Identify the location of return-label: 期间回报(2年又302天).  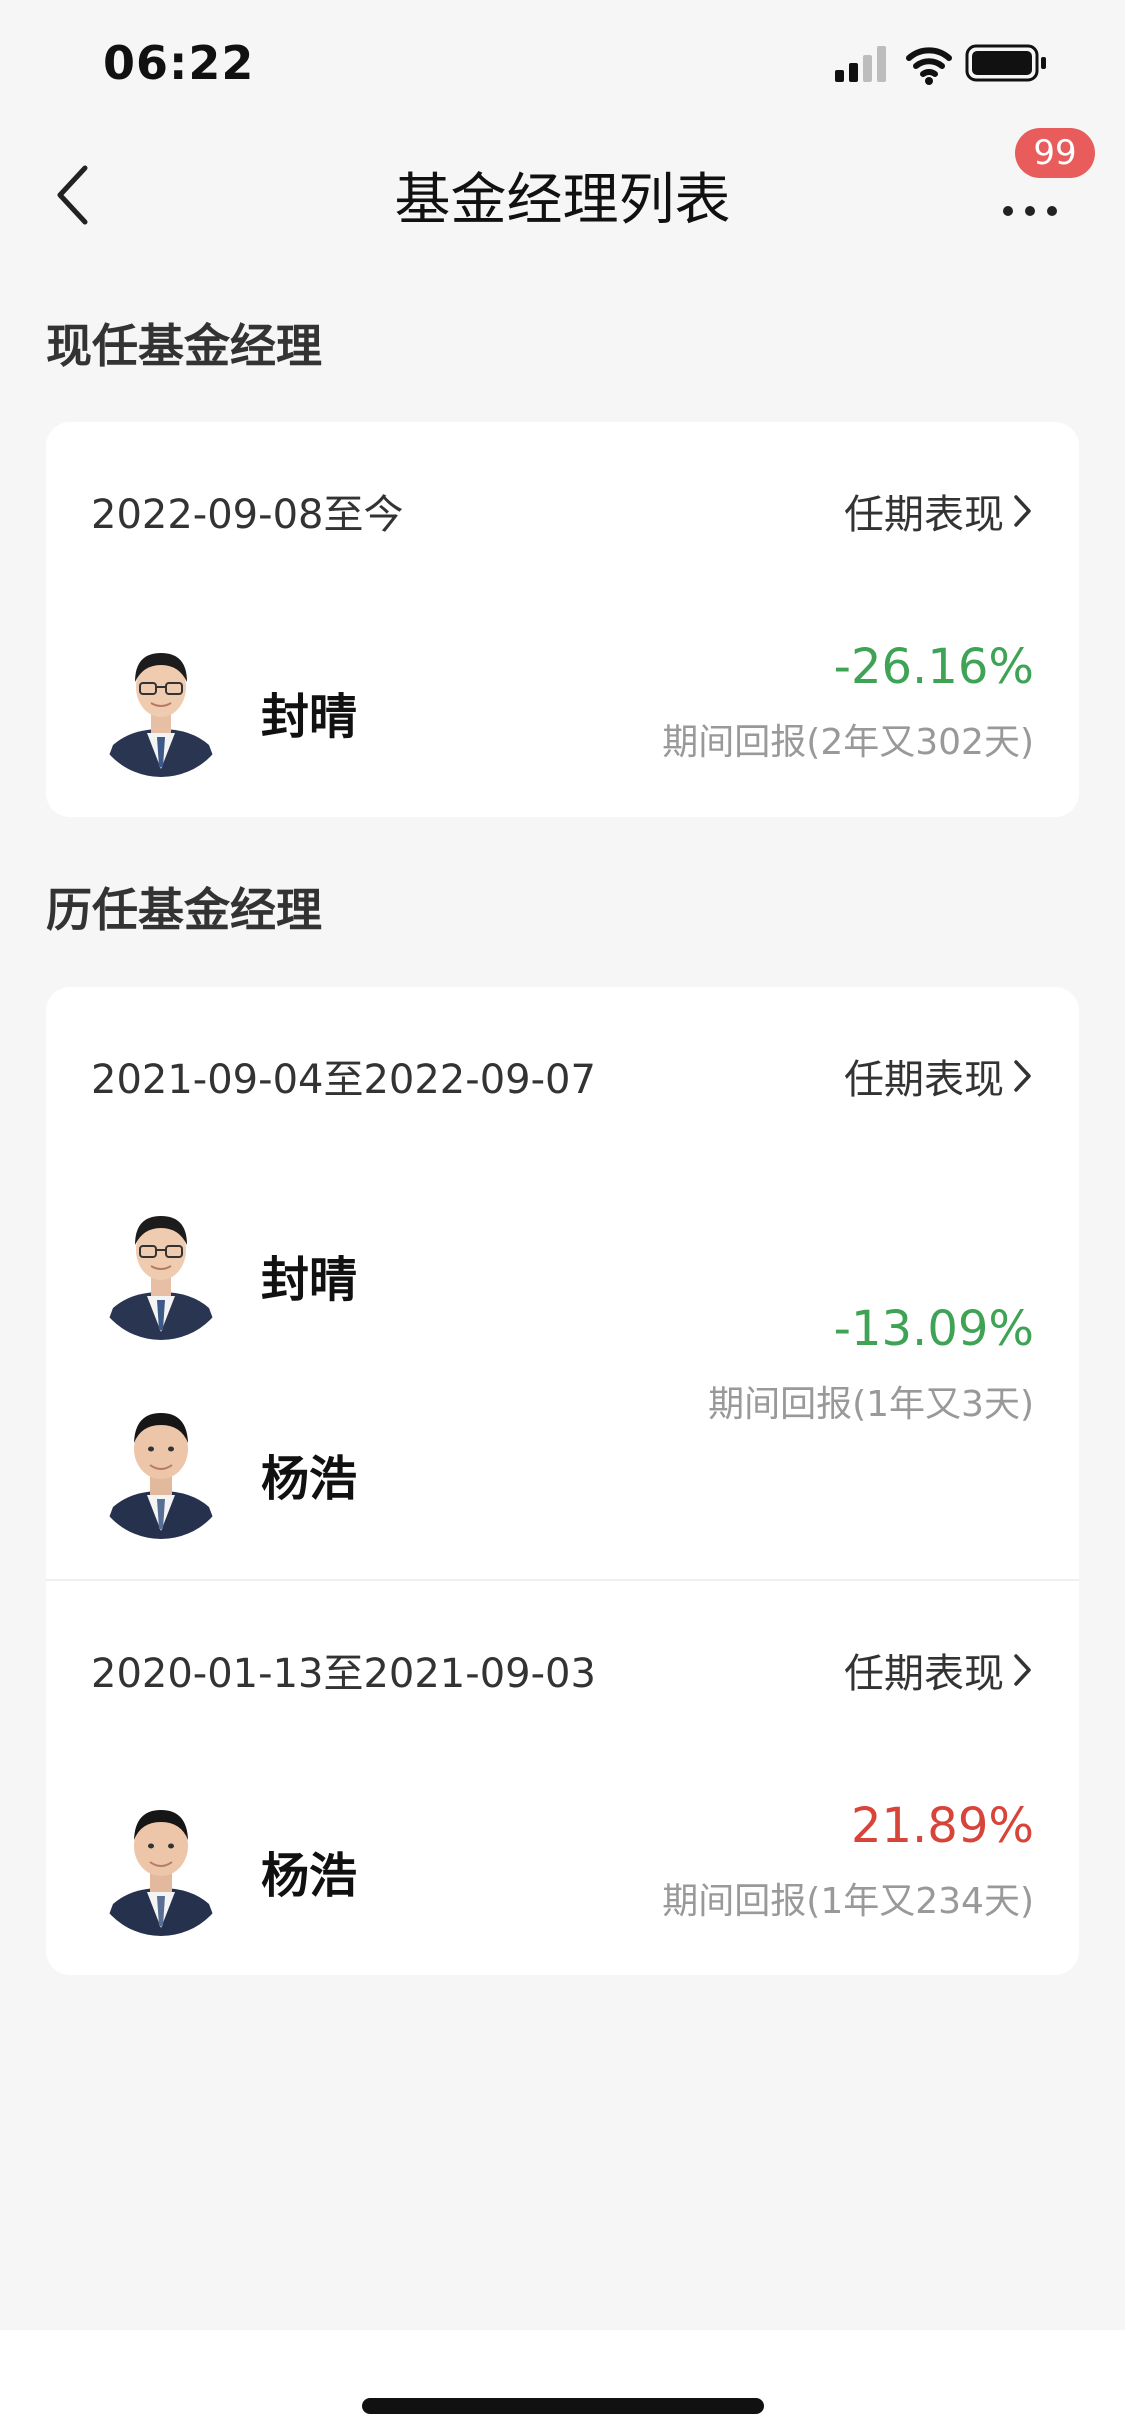
(848, 742).